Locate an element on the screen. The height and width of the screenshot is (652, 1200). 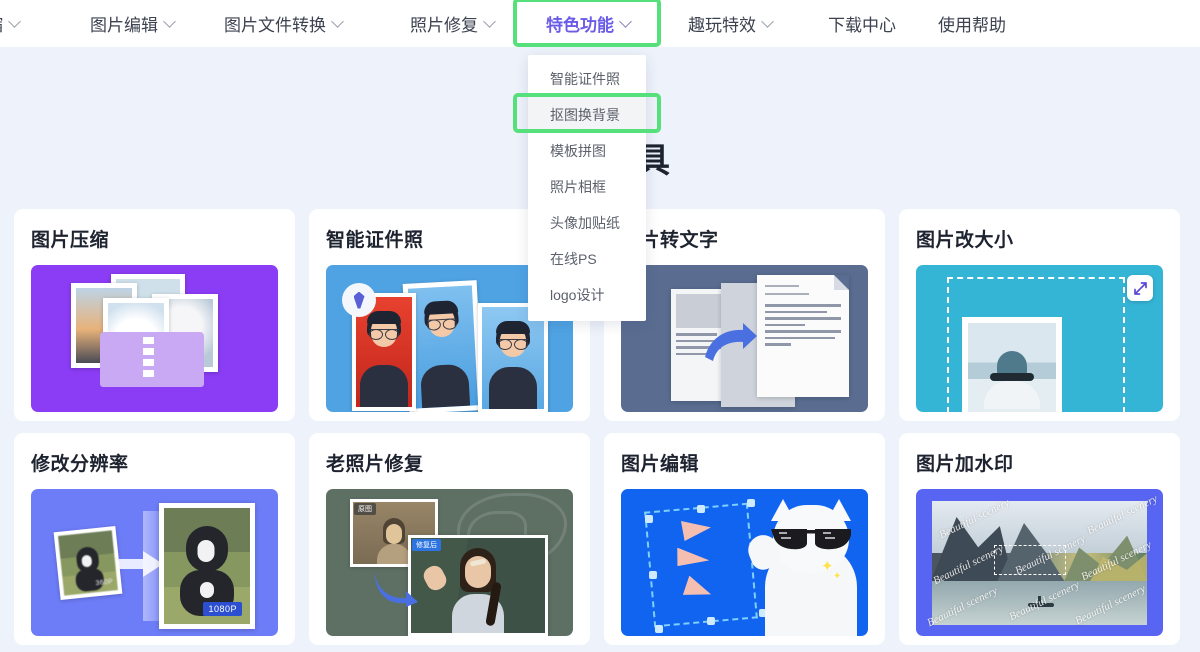
card-thumbnail-old-photo-restore: 原图 修复后 is located at coordinates (449, 562).